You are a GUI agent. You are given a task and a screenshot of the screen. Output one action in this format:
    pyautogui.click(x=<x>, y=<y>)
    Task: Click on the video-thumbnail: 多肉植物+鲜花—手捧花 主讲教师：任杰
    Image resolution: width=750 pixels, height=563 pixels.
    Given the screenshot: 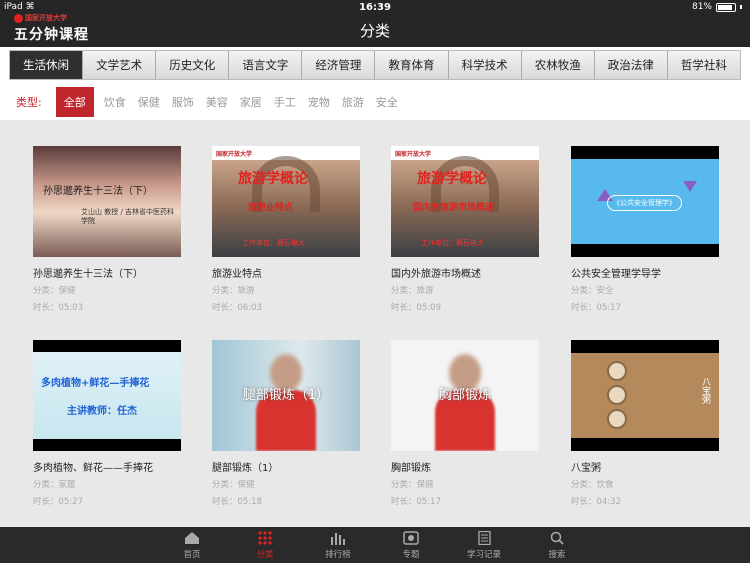 What is the action you would take?
    pyautogui.click(x=107, y=395)
    